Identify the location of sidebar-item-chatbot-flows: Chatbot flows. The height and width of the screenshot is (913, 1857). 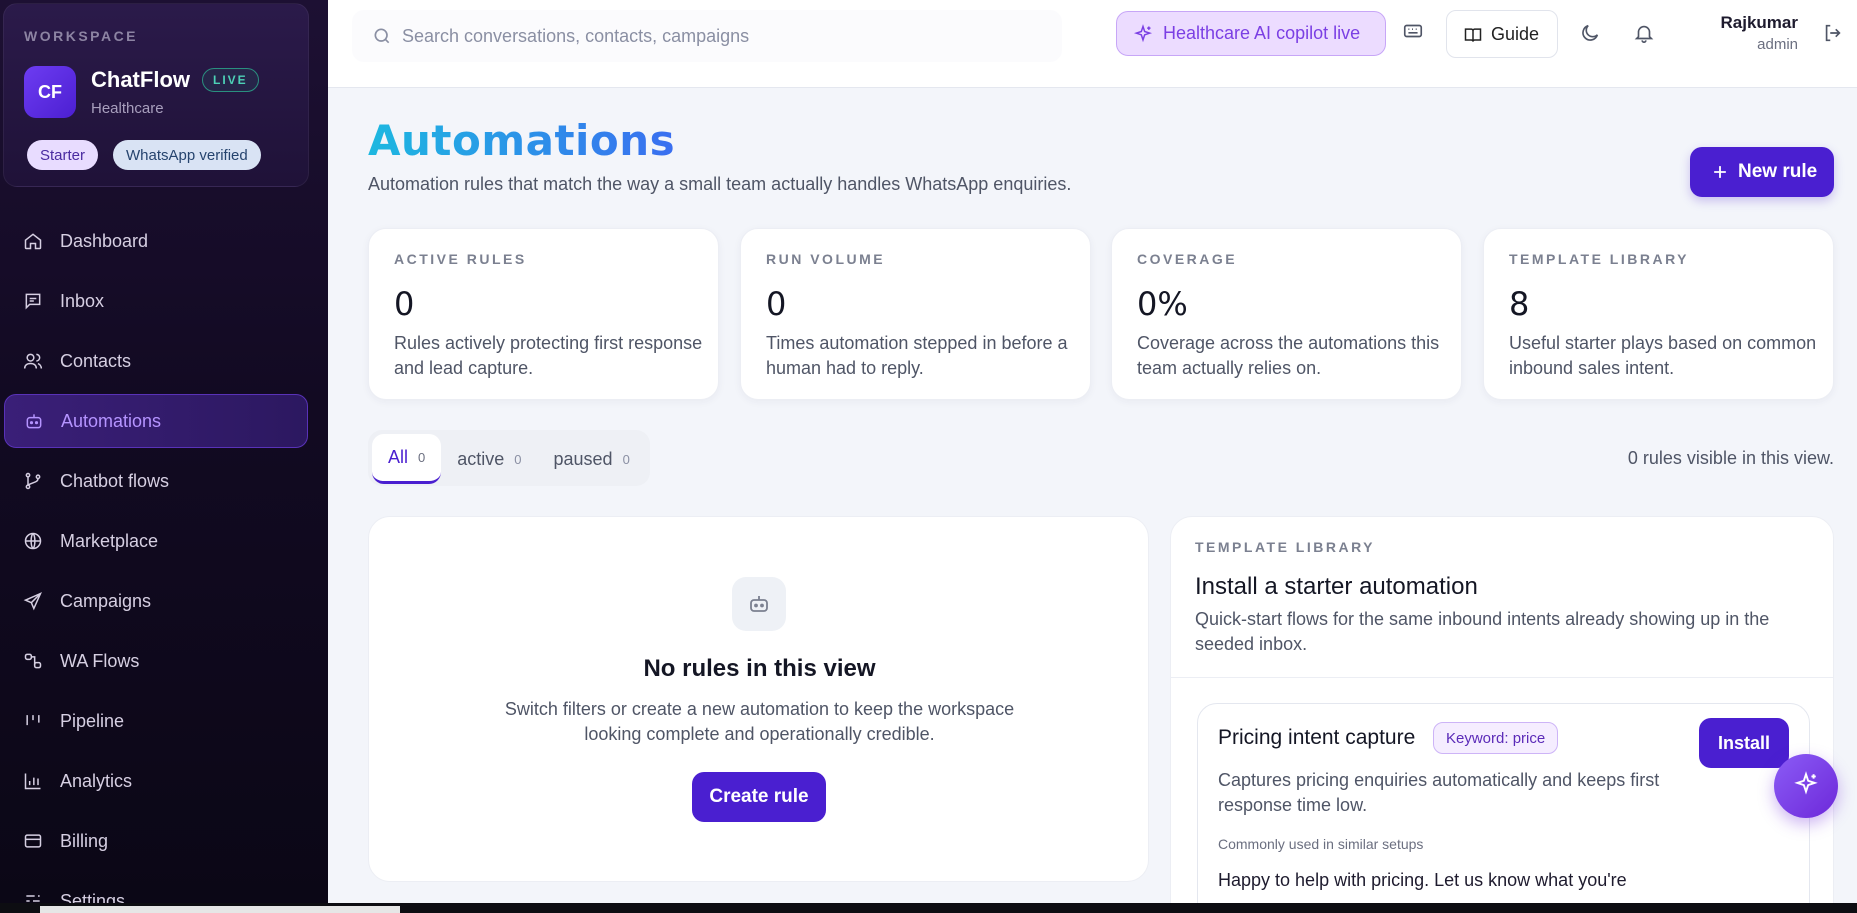
(156, 481).